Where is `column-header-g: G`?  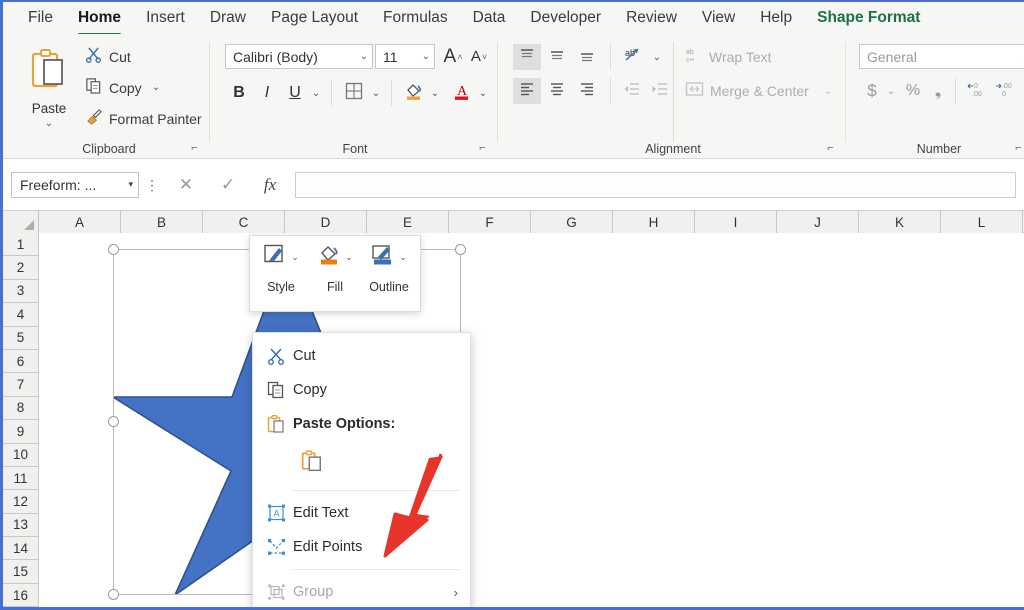 column-header-g: G is located at coordinates (572, 222).